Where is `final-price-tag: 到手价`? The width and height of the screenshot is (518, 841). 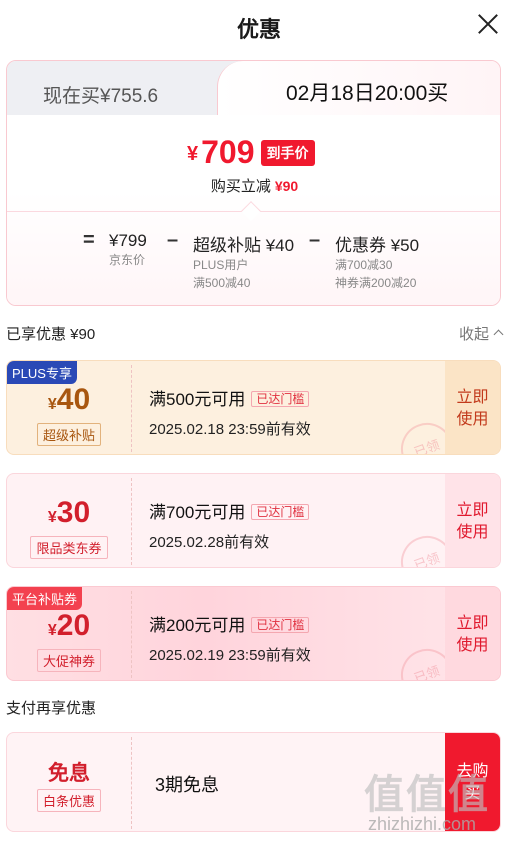 final-price-tag: 到手价 is located at coordinates (287, 152).